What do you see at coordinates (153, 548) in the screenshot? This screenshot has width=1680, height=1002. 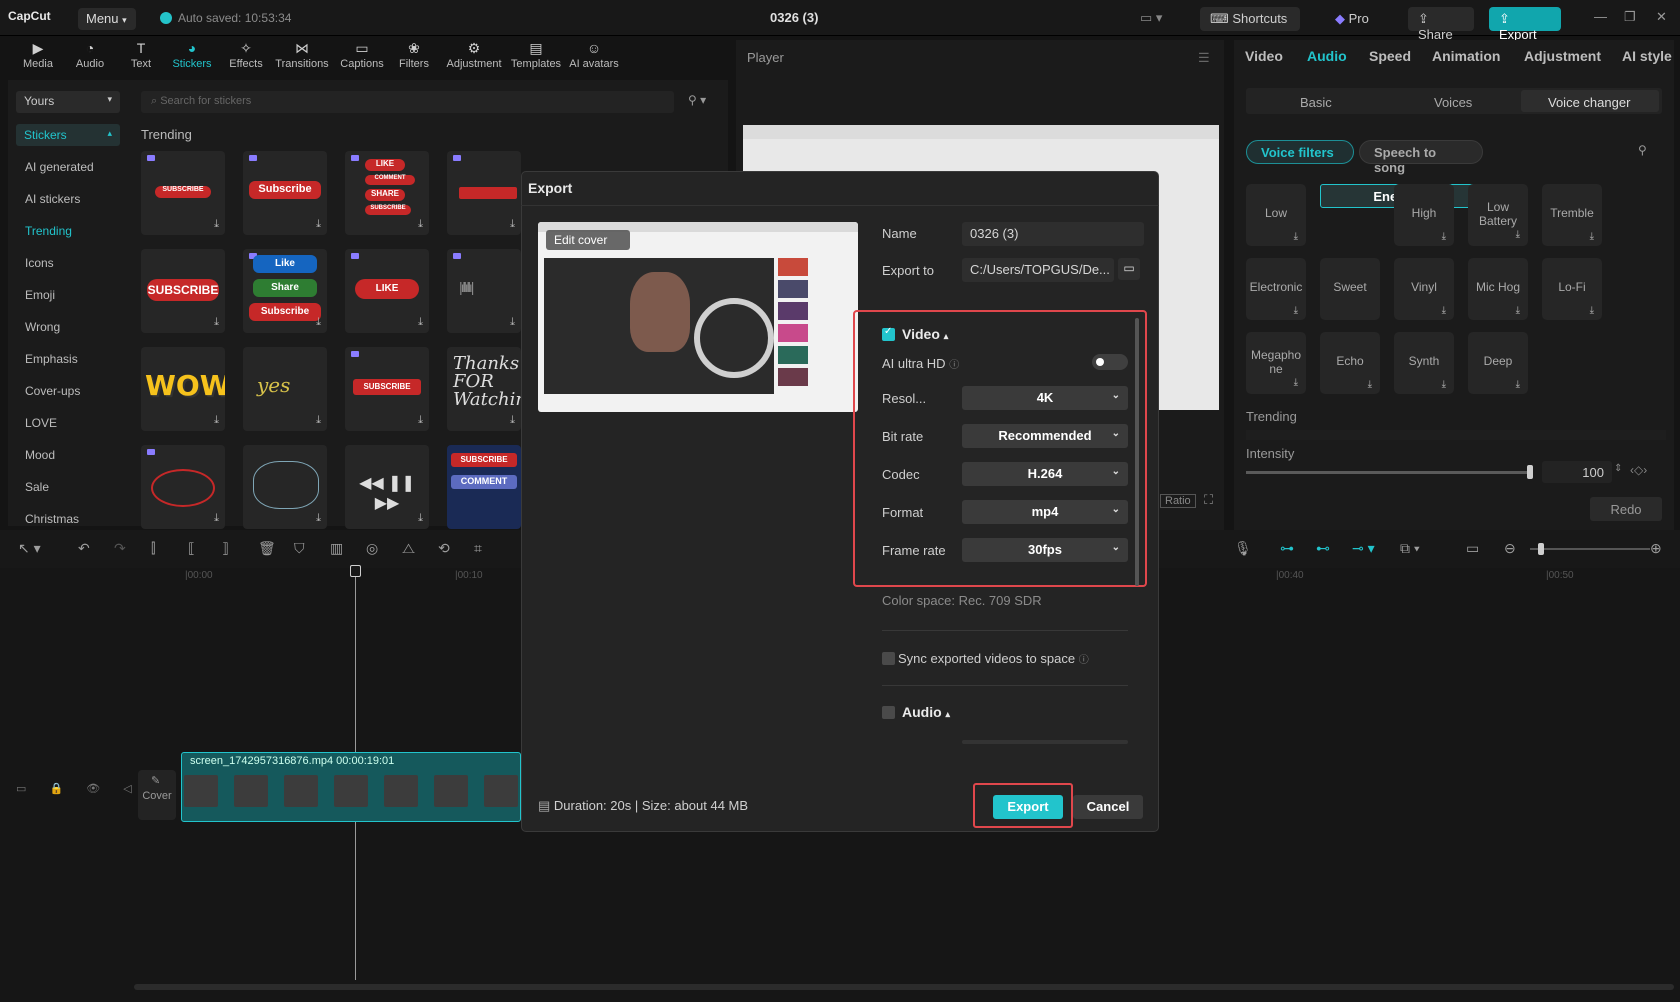 I see `split-icon: ⫿` at bounding box center [153, 548].